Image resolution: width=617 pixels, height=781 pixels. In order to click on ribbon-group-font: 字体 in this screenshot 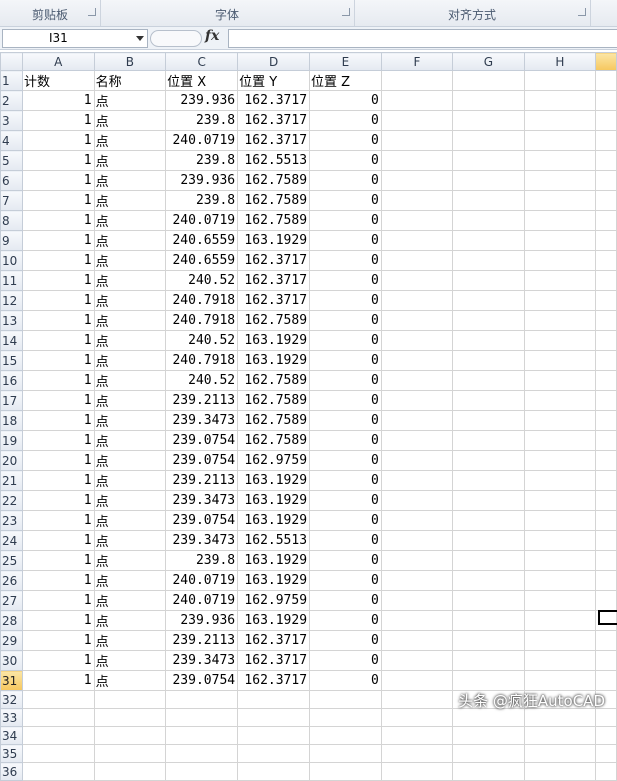, I will do `click(227, 13)`.